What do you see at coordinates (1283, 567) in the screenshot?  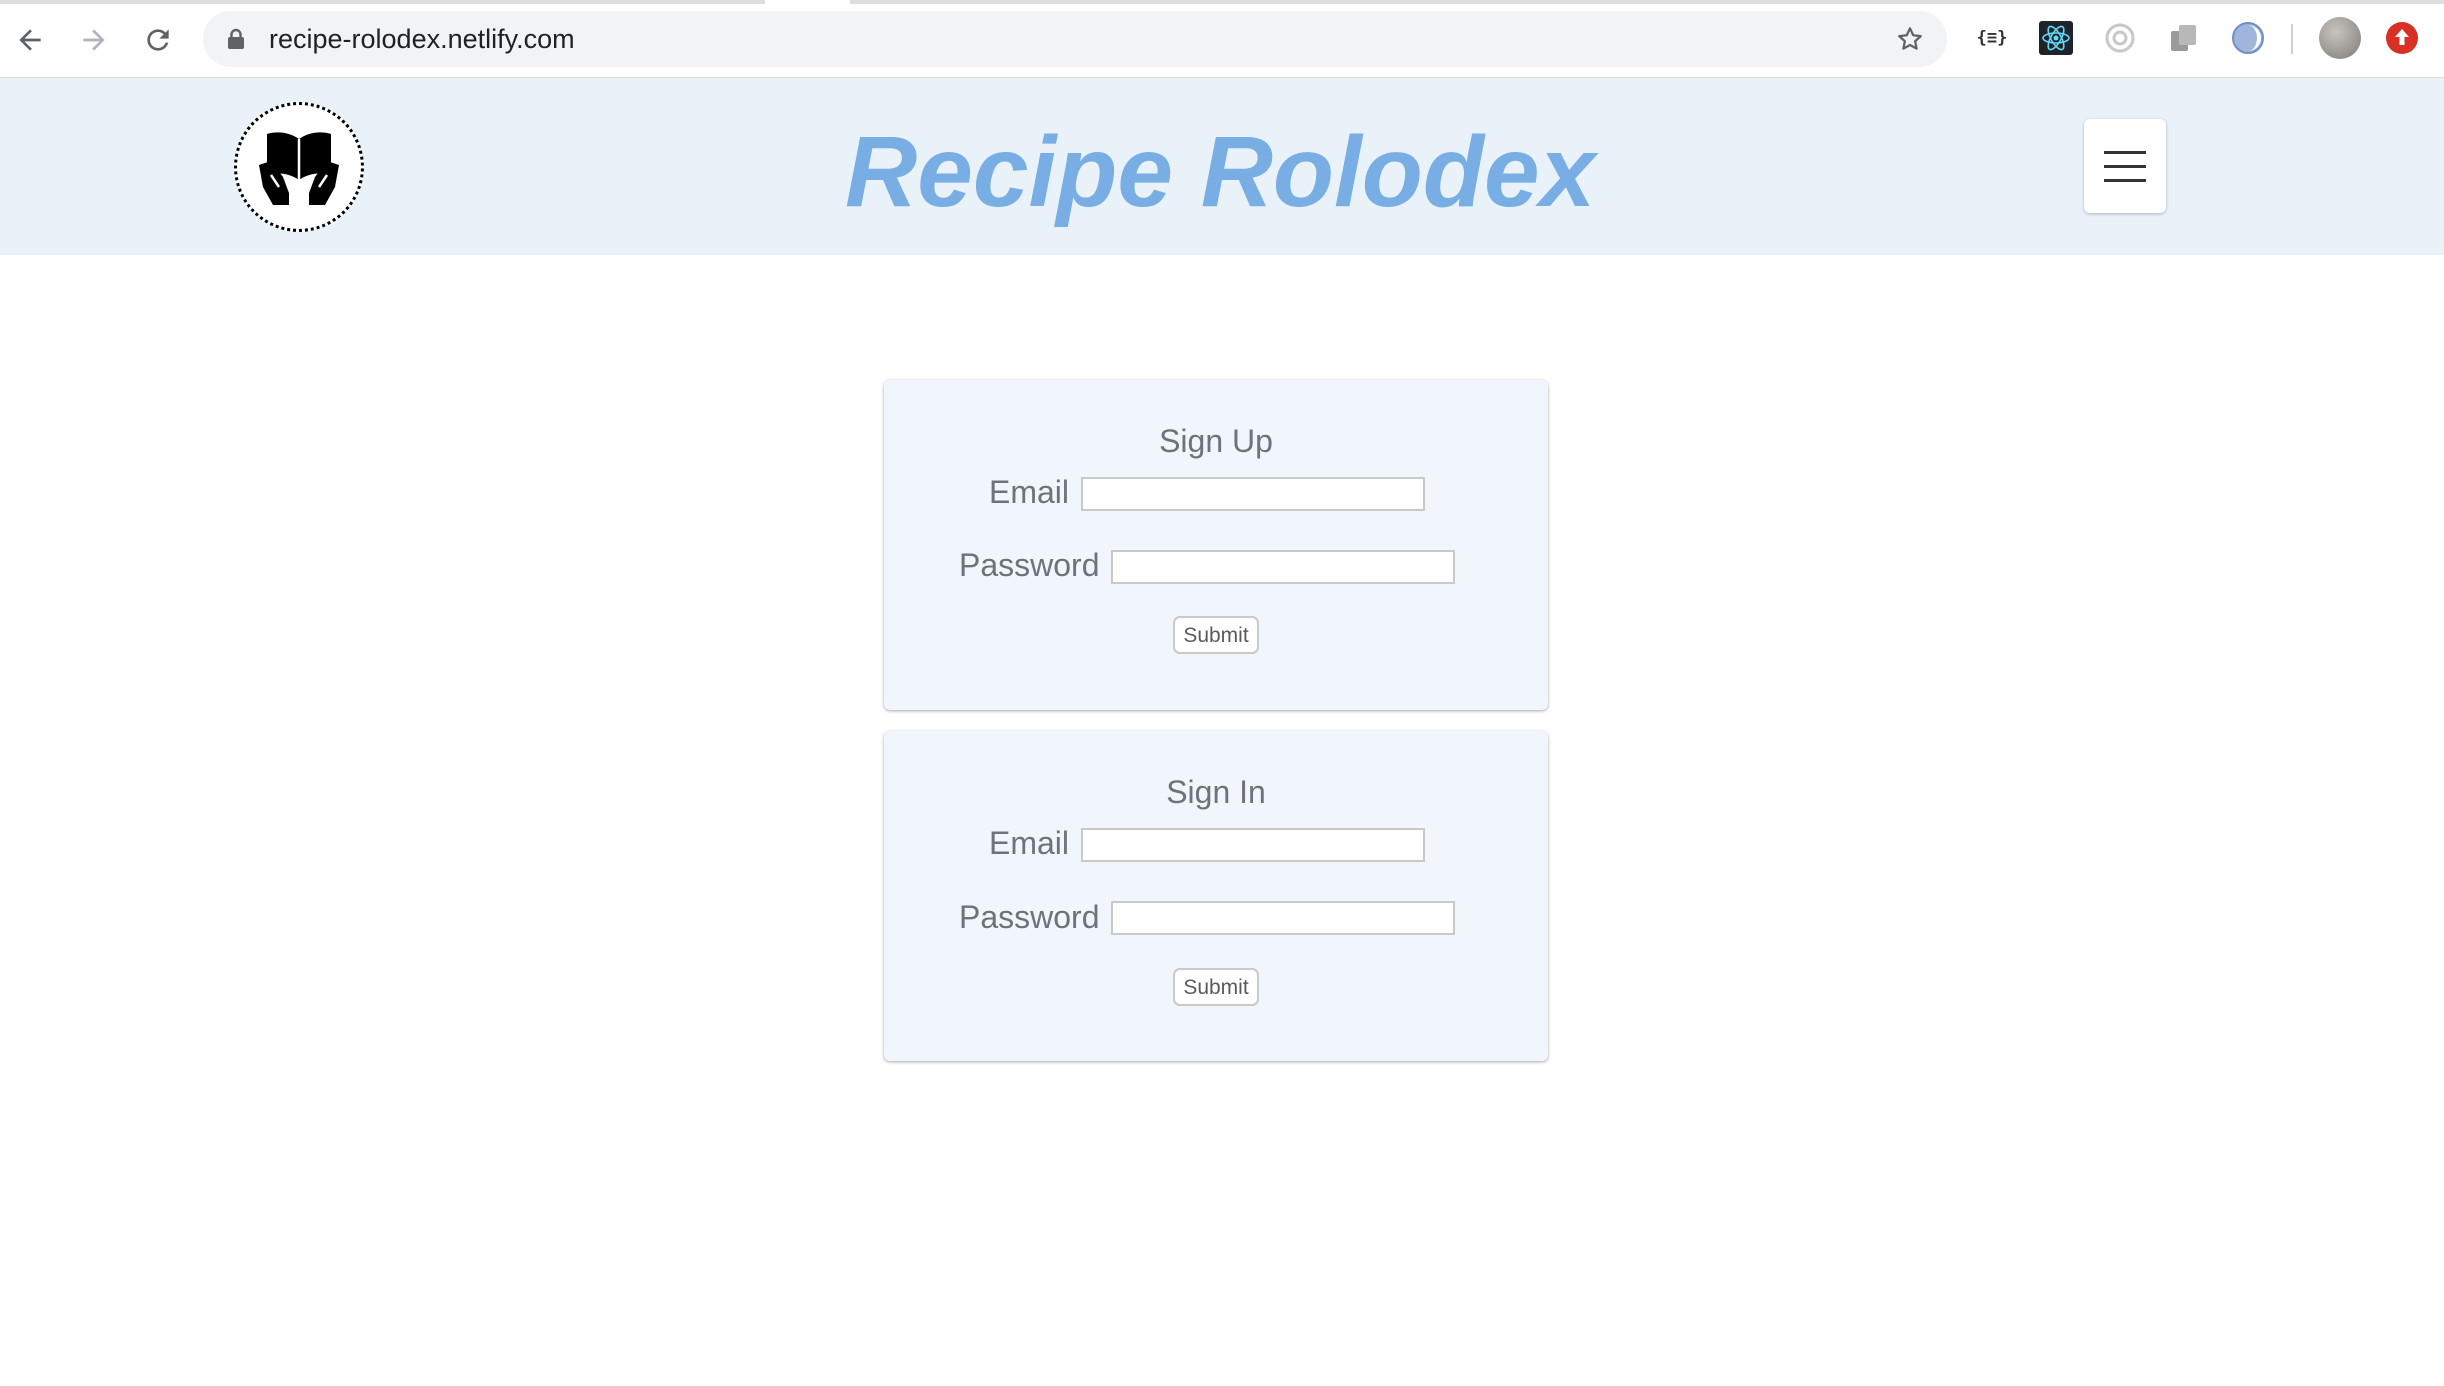 I see `sign-up-password-field` at bounding box center [1283, 567].